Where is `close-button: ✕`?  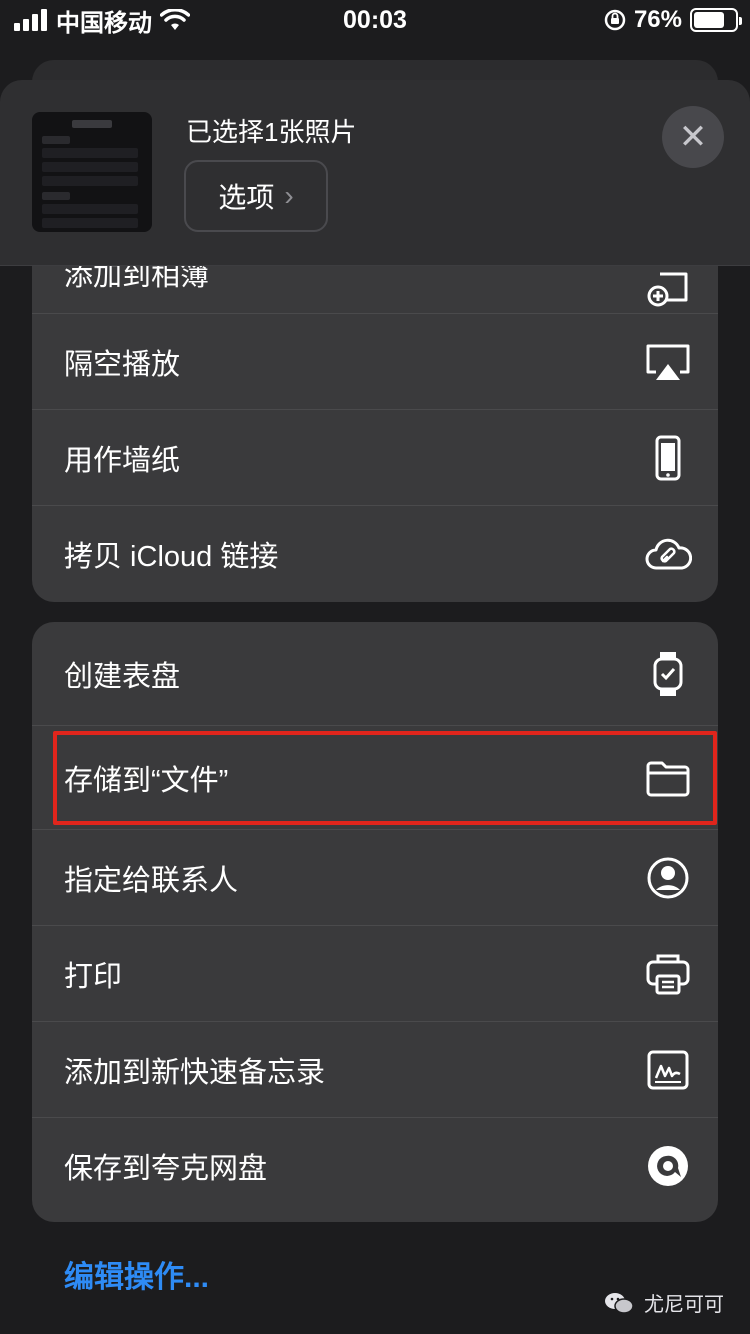 close-button: ✕ is located at coordinates (693, 137).